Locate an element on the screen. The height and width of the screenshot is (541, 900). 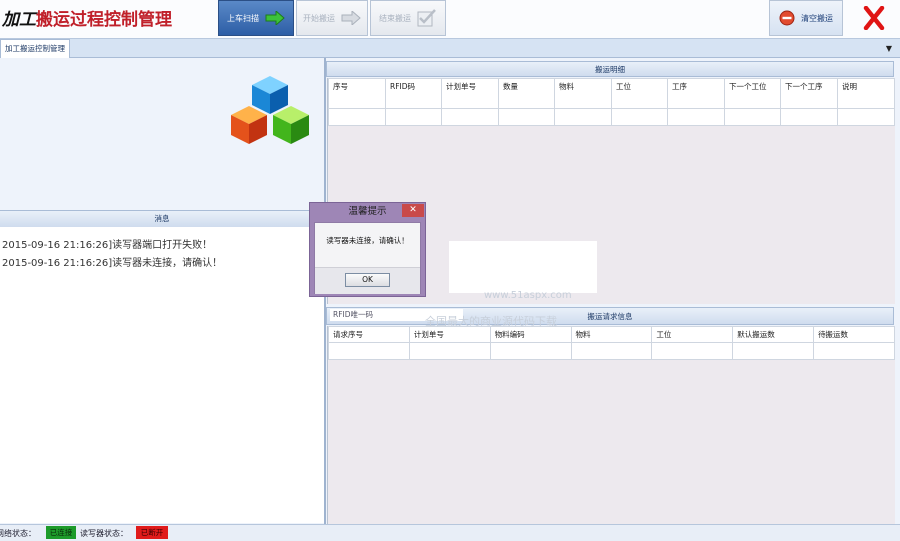
column-header: RFID码 is located at coordinates (413, 93).